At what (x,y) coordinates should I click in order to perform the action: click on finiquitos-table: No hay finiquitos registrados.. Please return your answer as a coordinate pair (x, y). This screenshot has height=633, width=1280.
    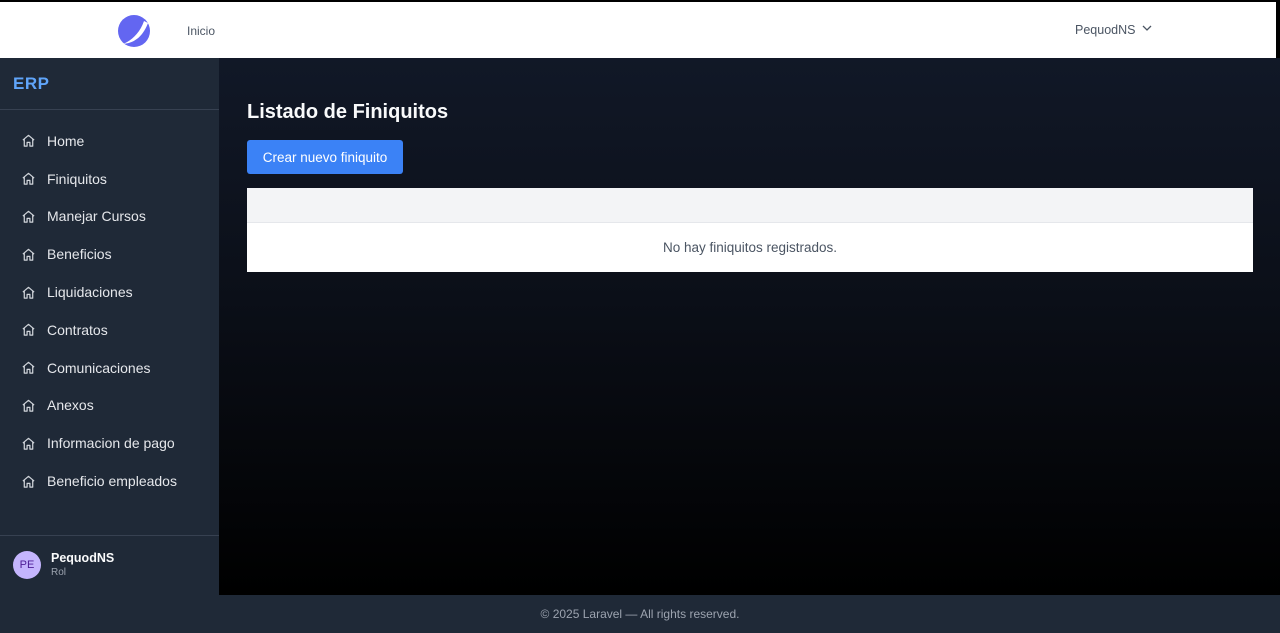
    Looking at the image, I should click on (750, 230).